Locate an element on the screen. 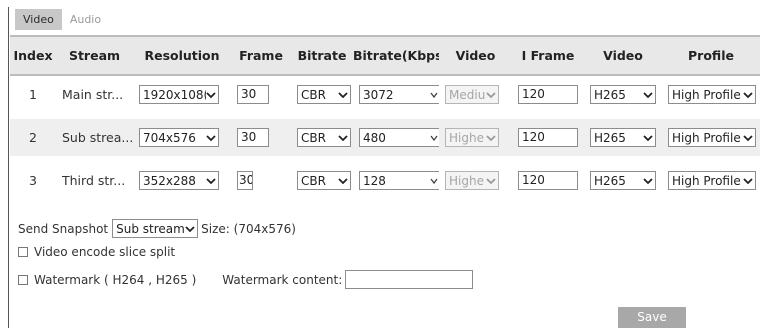  slice-split-checkbox is located at coordinates (23, 252).